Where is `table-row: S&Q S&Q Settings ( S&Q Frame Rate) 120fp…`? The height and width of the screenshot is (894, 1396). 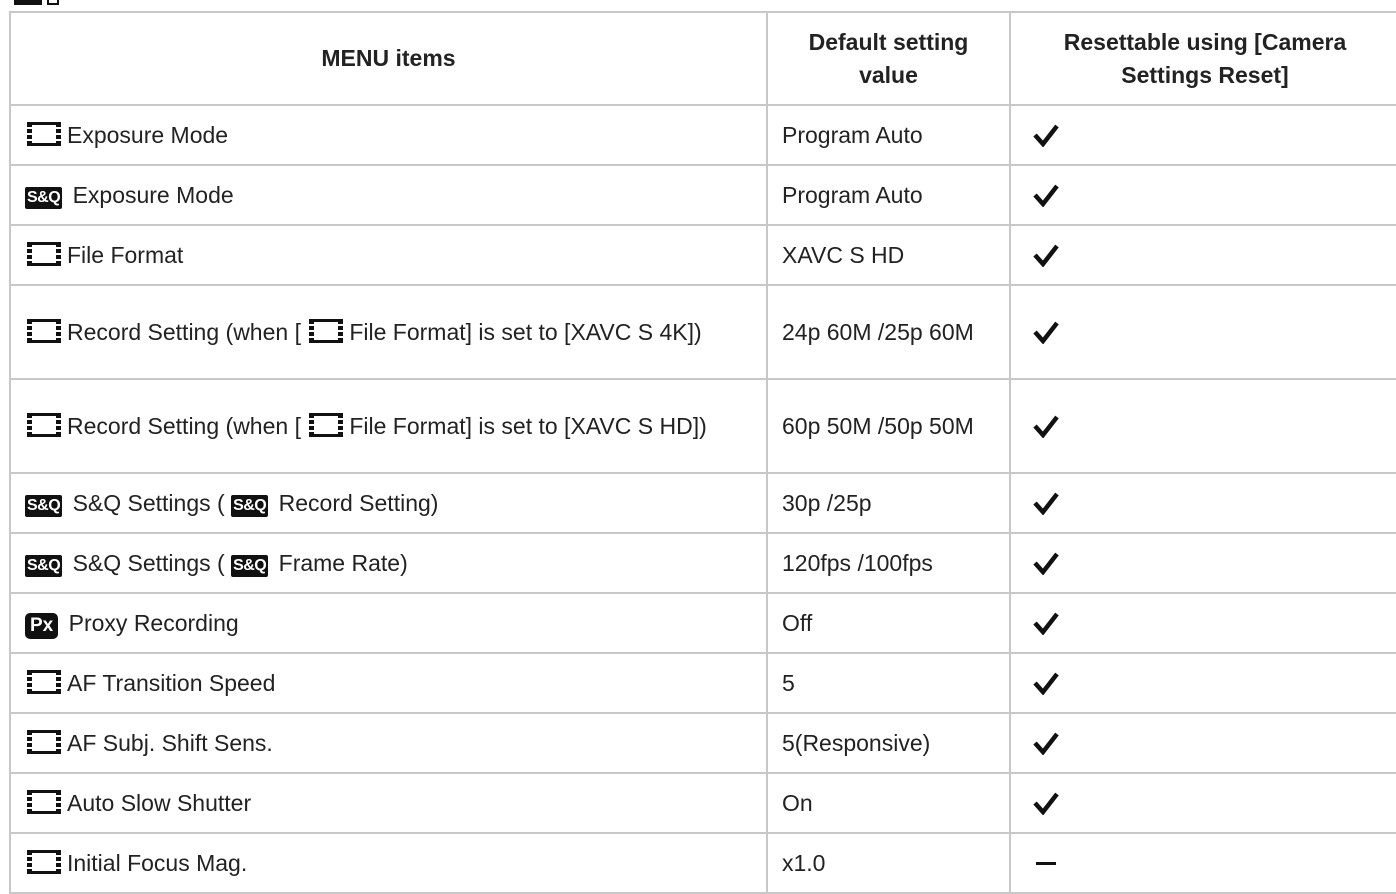
table-row: S&Q S&Q Settings ( S&Q Frame Rate) 120fp… is located at coordinates (702, 563).